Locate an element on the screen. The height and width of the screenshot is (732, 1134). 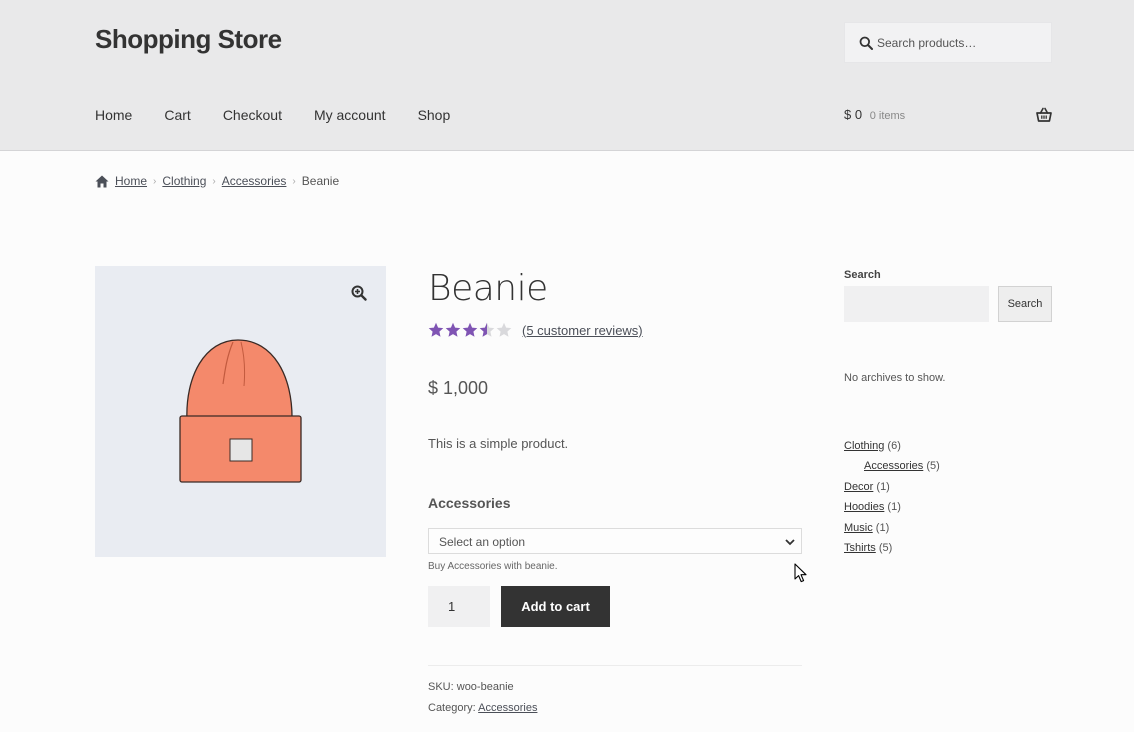
product-search is located at coordinates (948, 42).